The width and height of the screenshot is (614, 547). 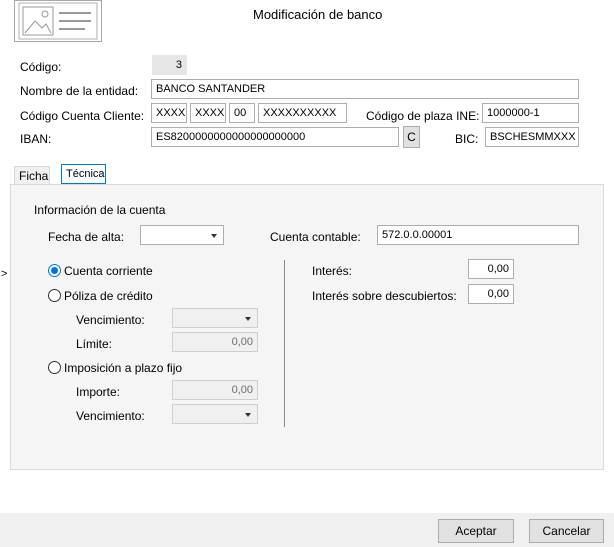 What do you see at coordinates (215, 390) in the screenshot?
I see `imposicion-importe-field: 0,00` at bounding box center [215, 390].